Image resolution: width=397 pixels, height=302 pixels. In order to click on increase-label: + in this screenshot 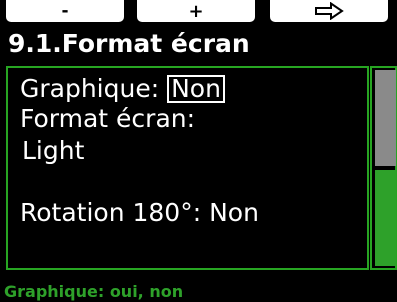, I will do `click(196, 11)`.